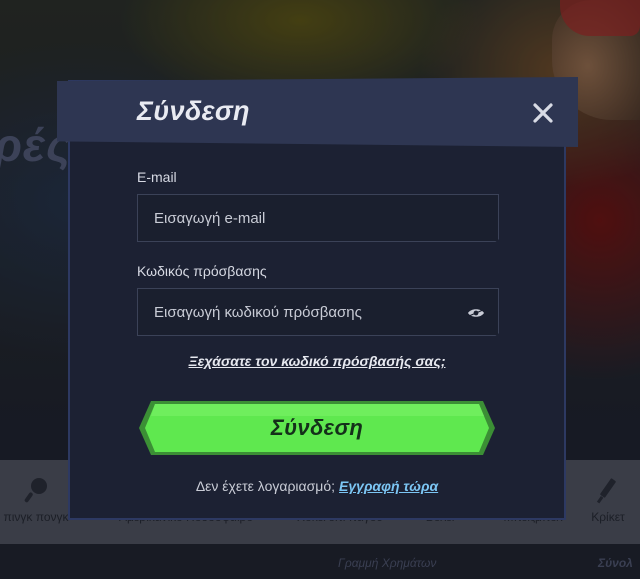 Image resolution: width=640 pixels, height=579 pixels. I want to click on email-field, so click(318, 218).